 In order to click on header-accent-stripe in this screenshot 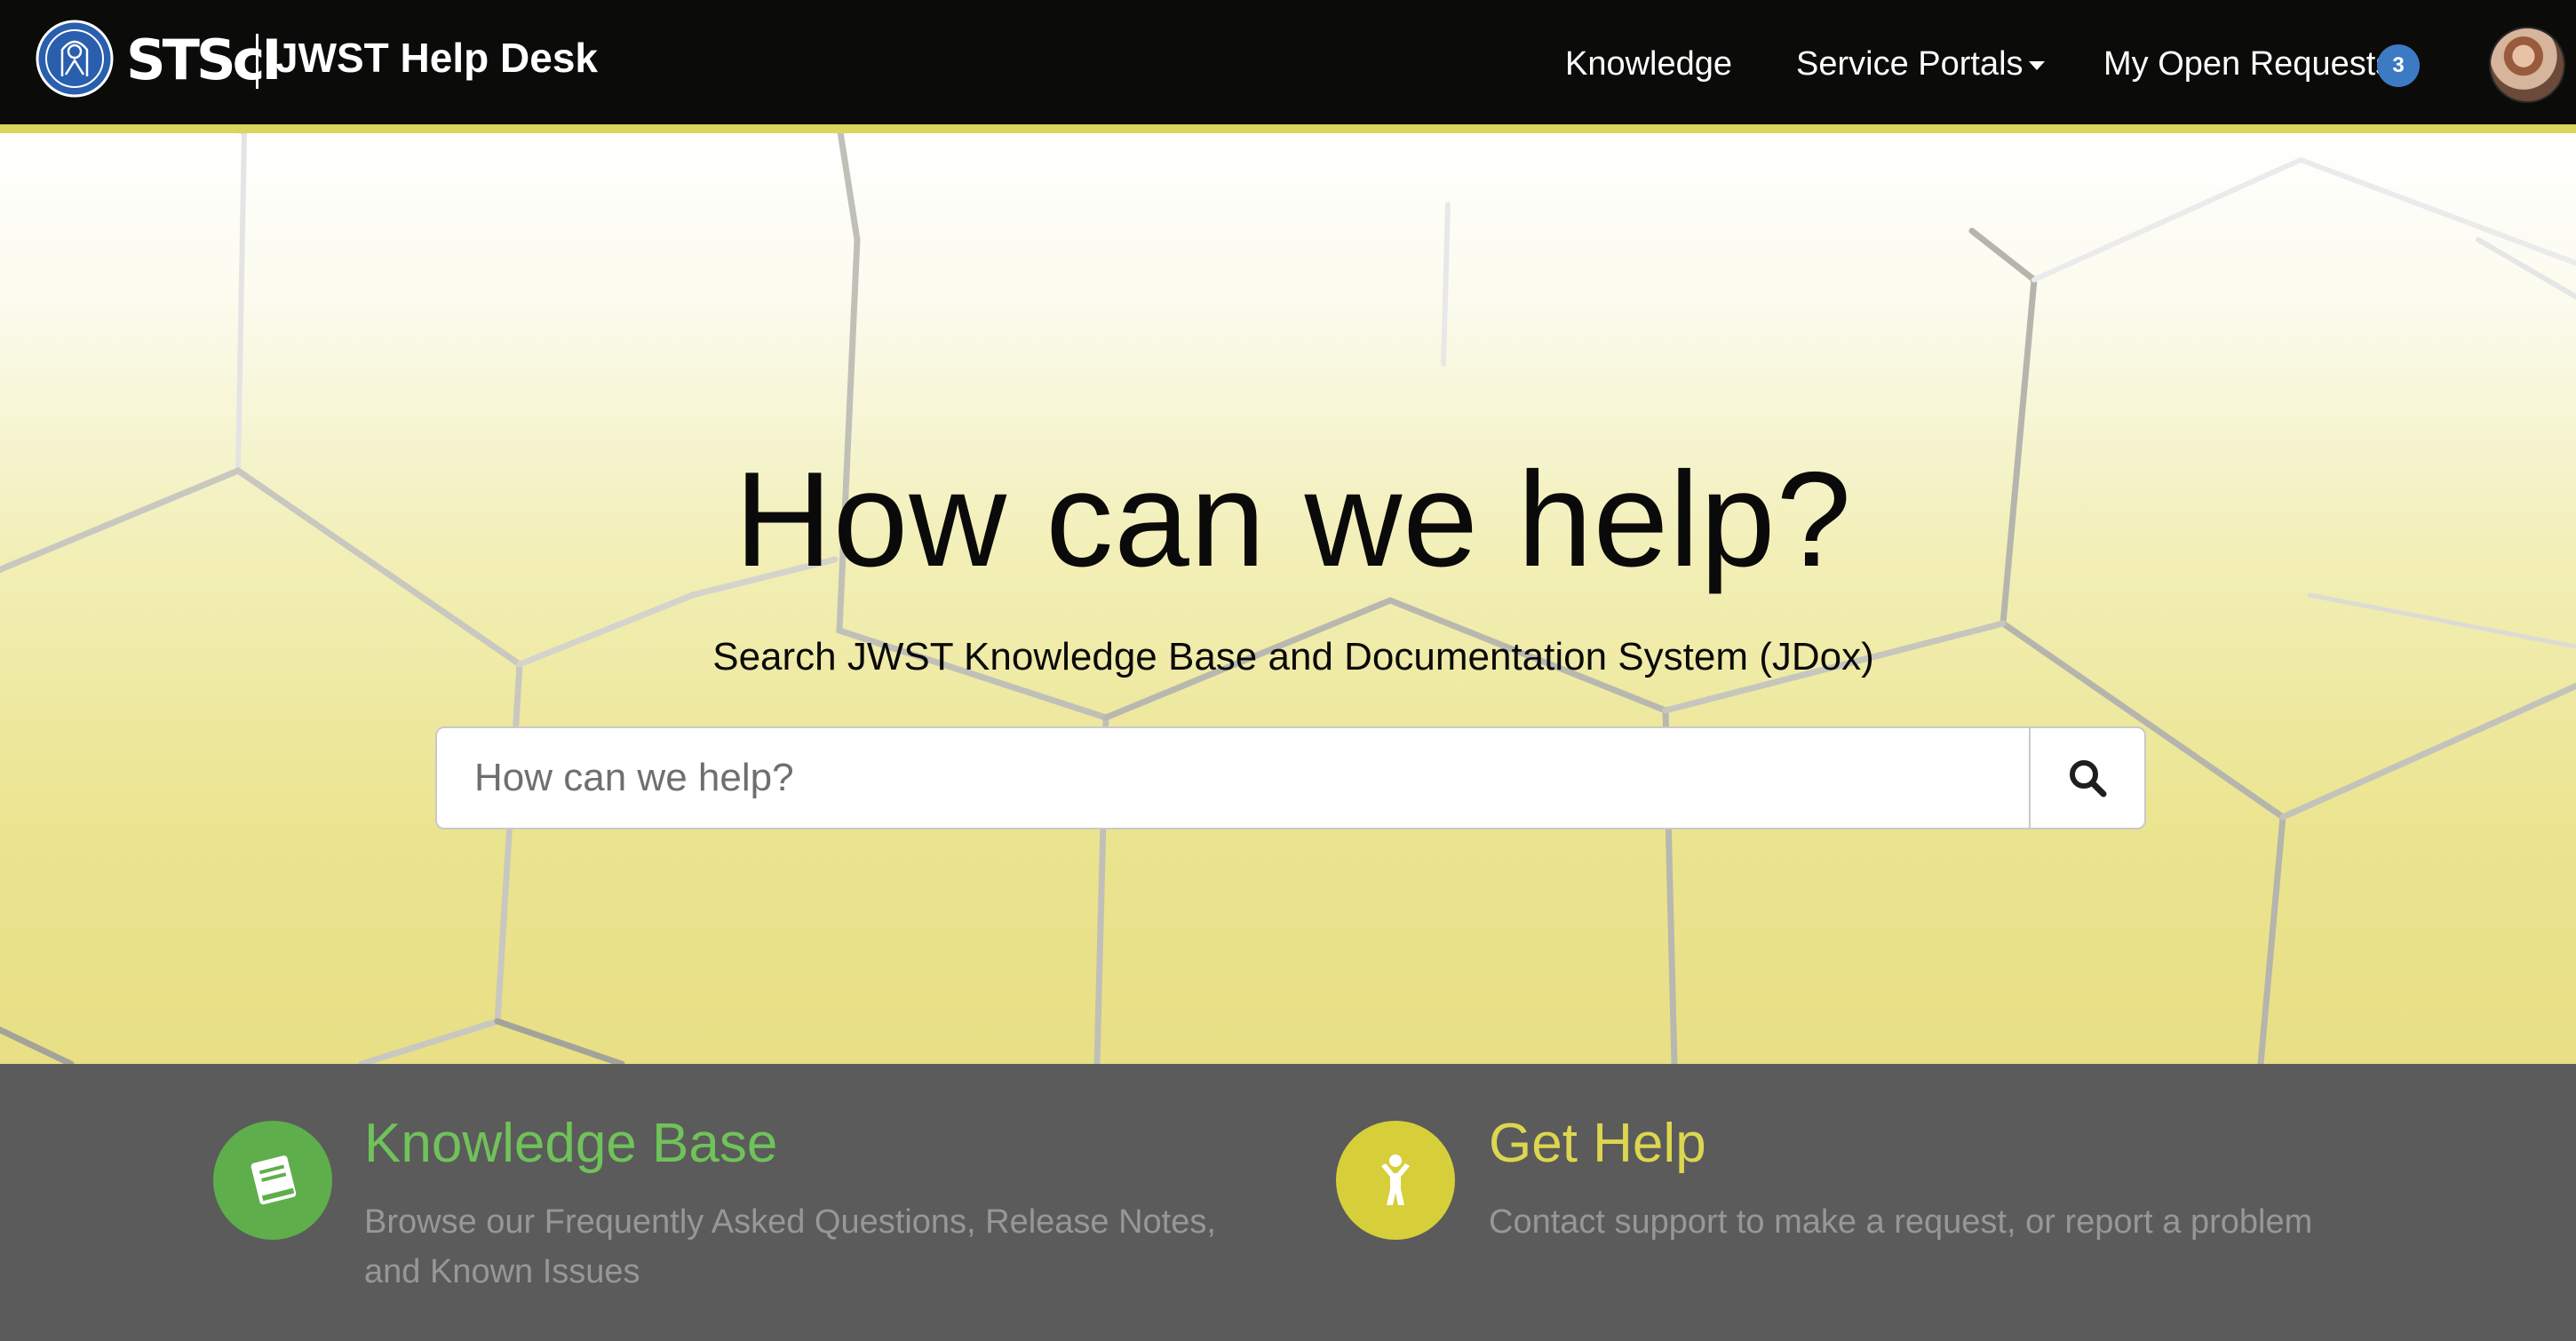, I will do `click(1288, 128)`.